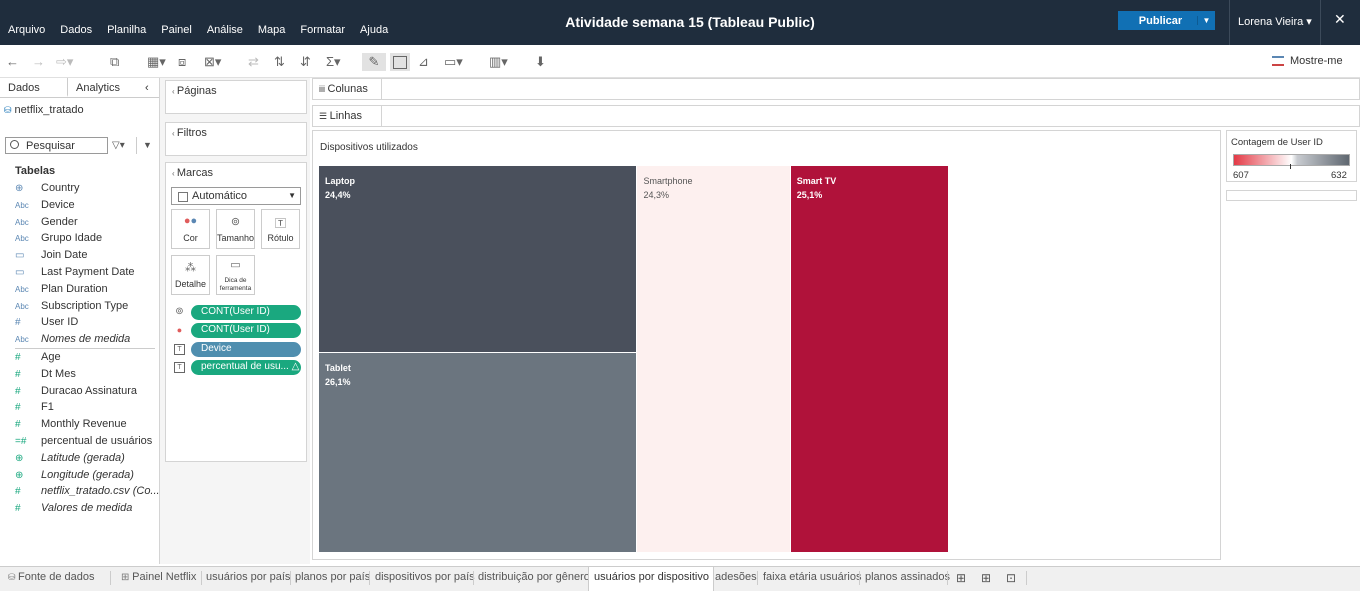 This screenshot has height=591, width=1360. I want to click on tab-faixa-etaria-usuarios: faixa etária usuários, so click(812, 578).